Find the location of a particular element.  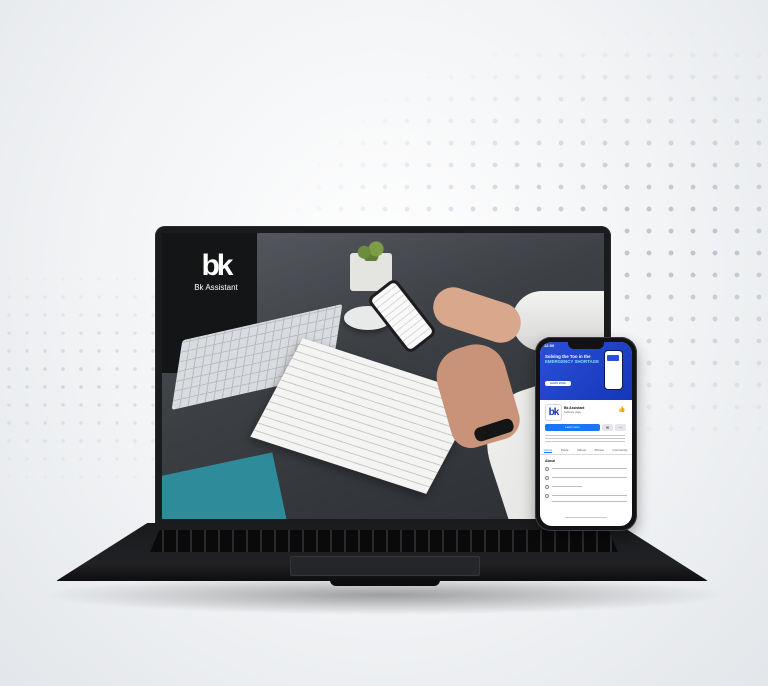

tab-community: Community is located at coordinates (620, 450).